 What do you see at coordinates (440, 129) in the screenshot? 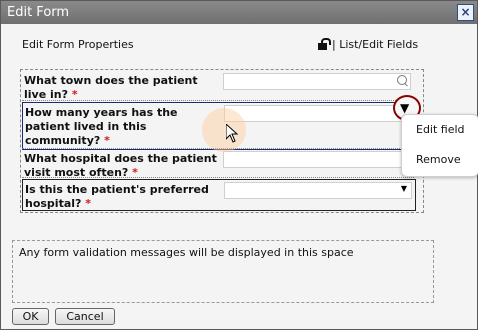
I see `edit-field-menu-item: Edit field` at bounding box center [440, 129].